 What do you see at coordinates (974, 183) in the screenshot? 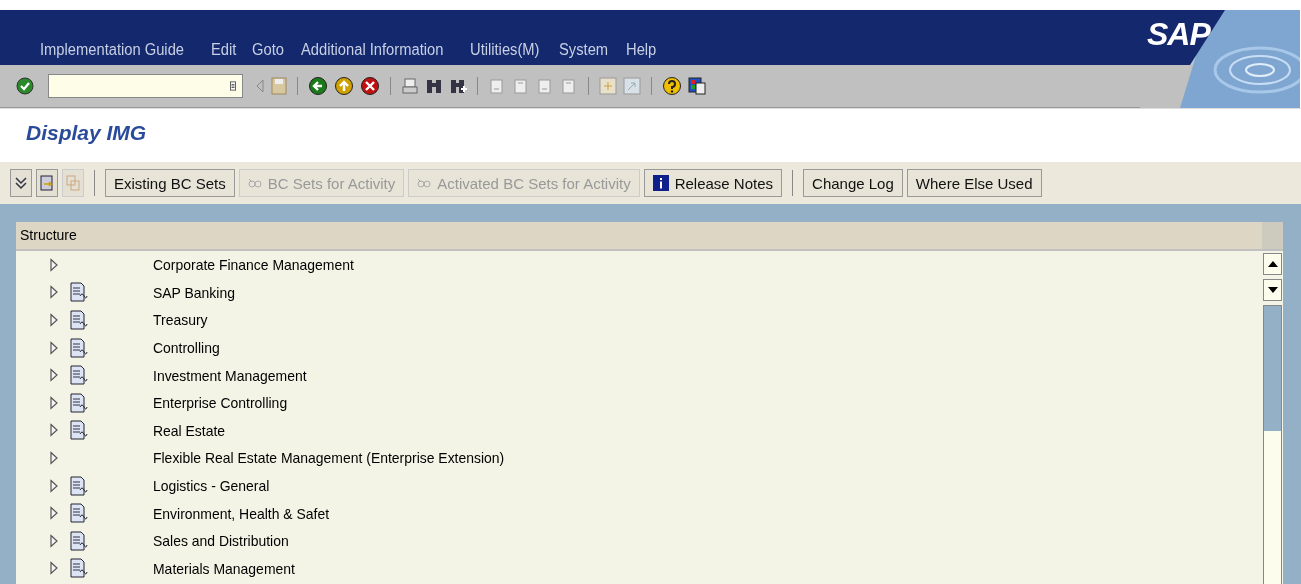
I see `toolbar-button: Where Else Used` at bounding box center [974, 183].